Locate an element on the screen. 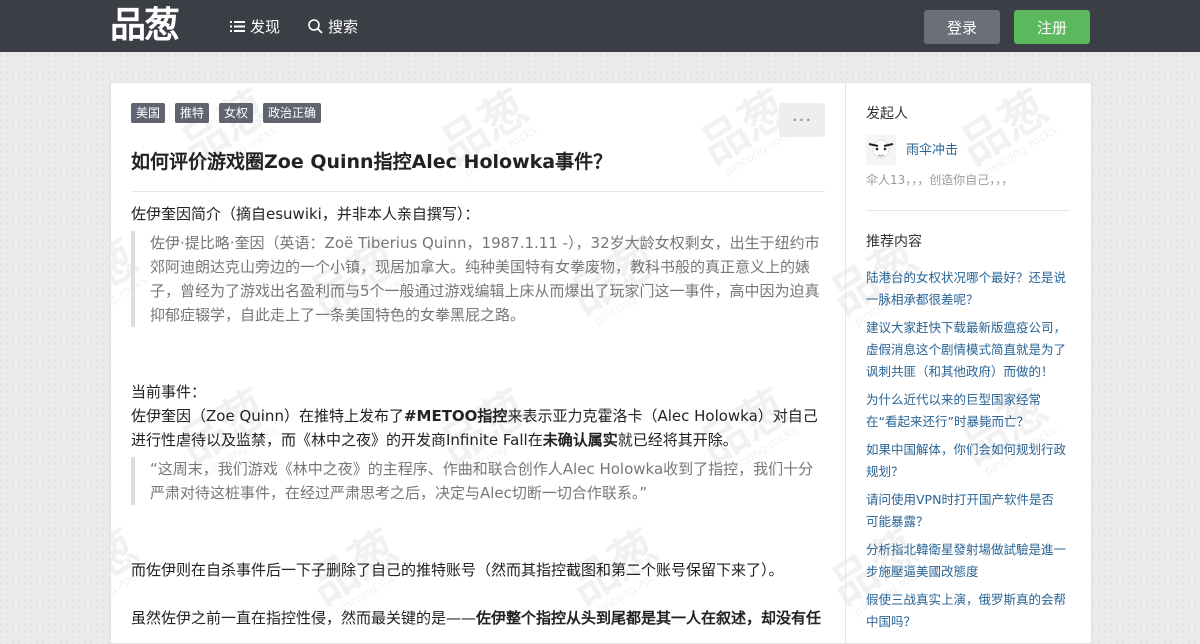 The image size is (1200, 644). recommended-item: 分析指北韓衛星發射場做試驗是進一步施壓逼美國改態度 is located at coordinates (966, 561).